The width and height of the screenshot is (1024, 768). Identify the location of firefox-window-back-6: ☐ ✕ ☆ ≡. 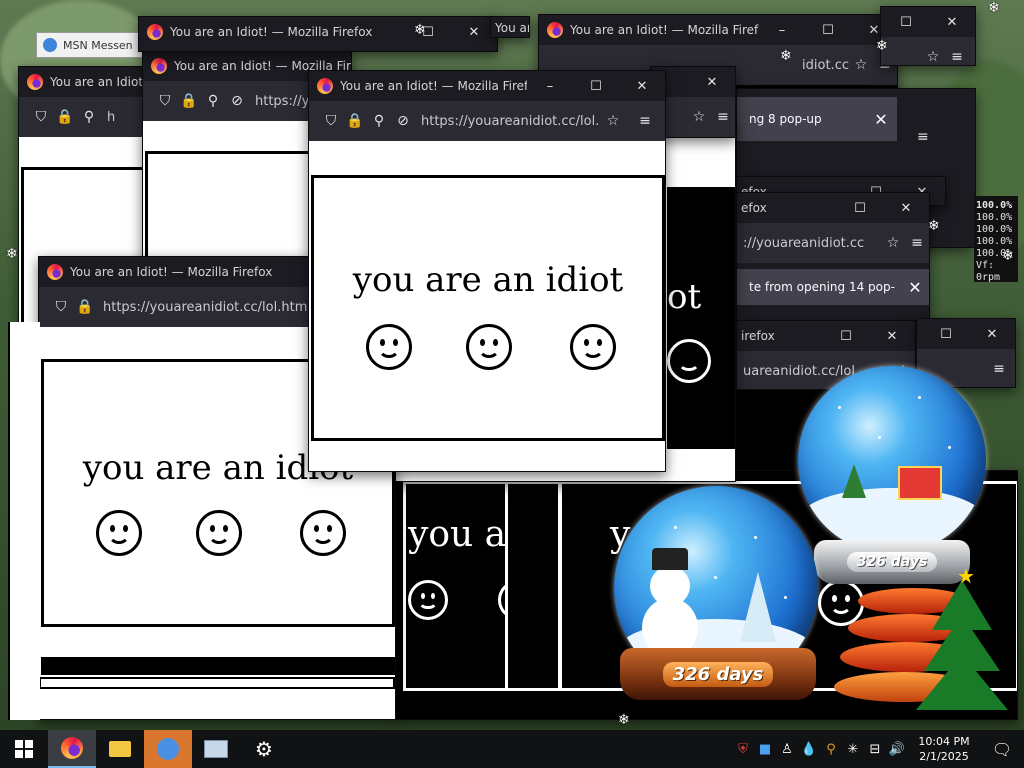
(928, 36).